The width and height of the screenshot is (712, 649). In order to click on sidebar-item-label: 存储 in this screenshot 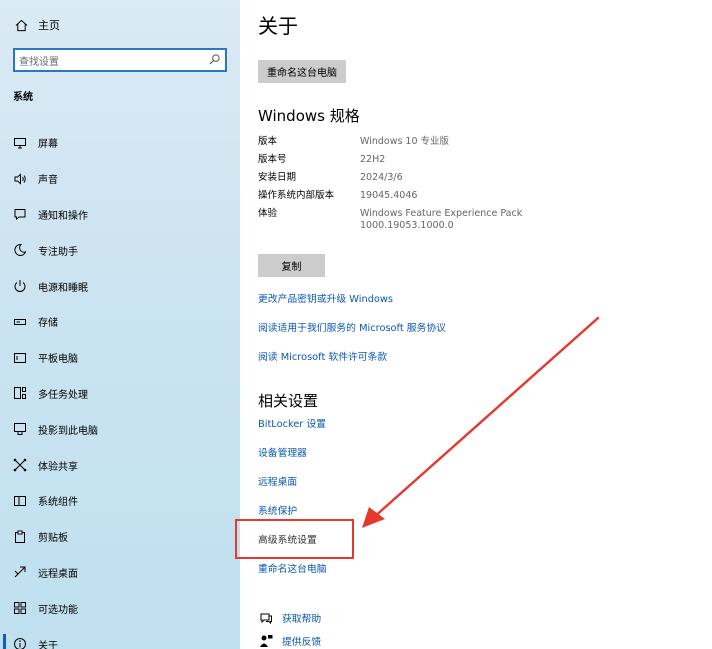, I will do `click(48, 324)`.